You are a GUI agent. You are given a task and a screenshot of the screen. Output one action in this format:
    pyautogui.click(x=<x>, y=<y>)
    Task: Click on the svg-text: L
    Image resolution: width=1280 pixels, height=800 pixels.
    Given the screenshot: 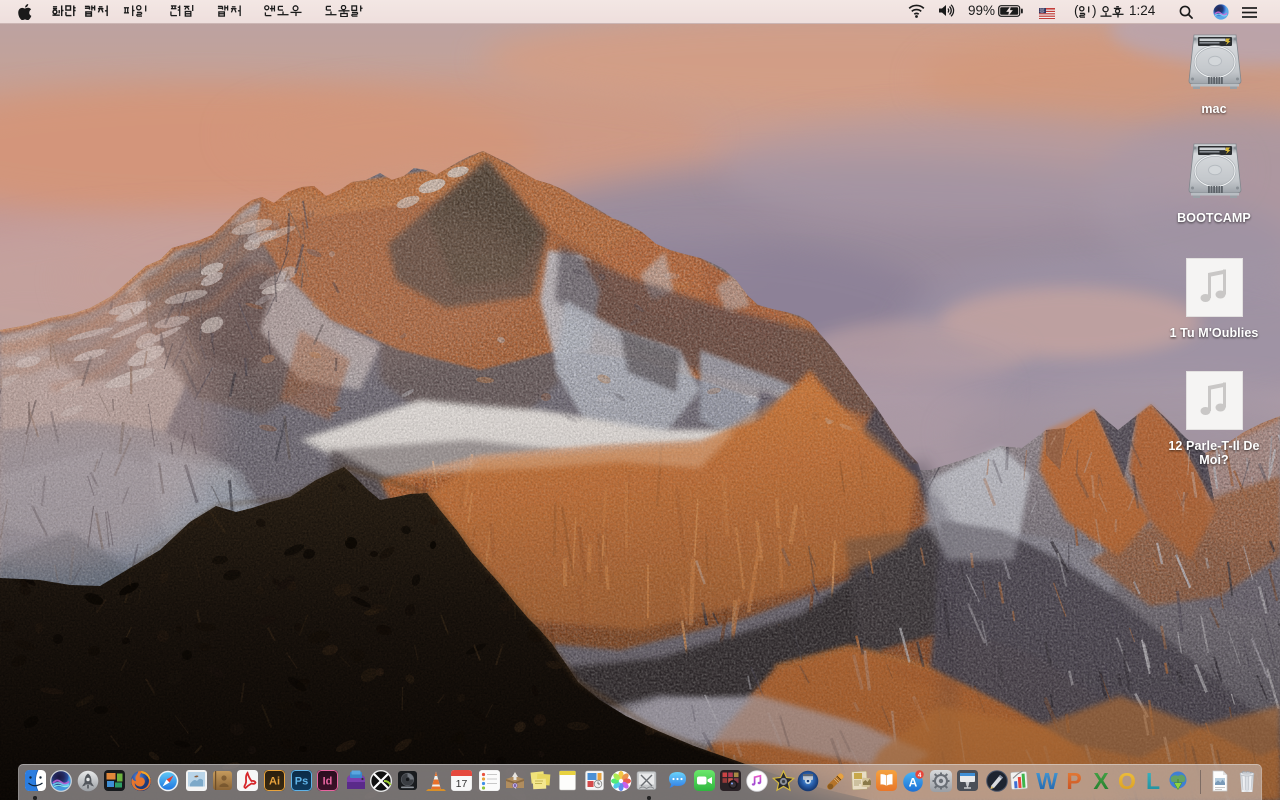 What is the action you would take?
    pyautogui.click(x=1153, y=781)
    